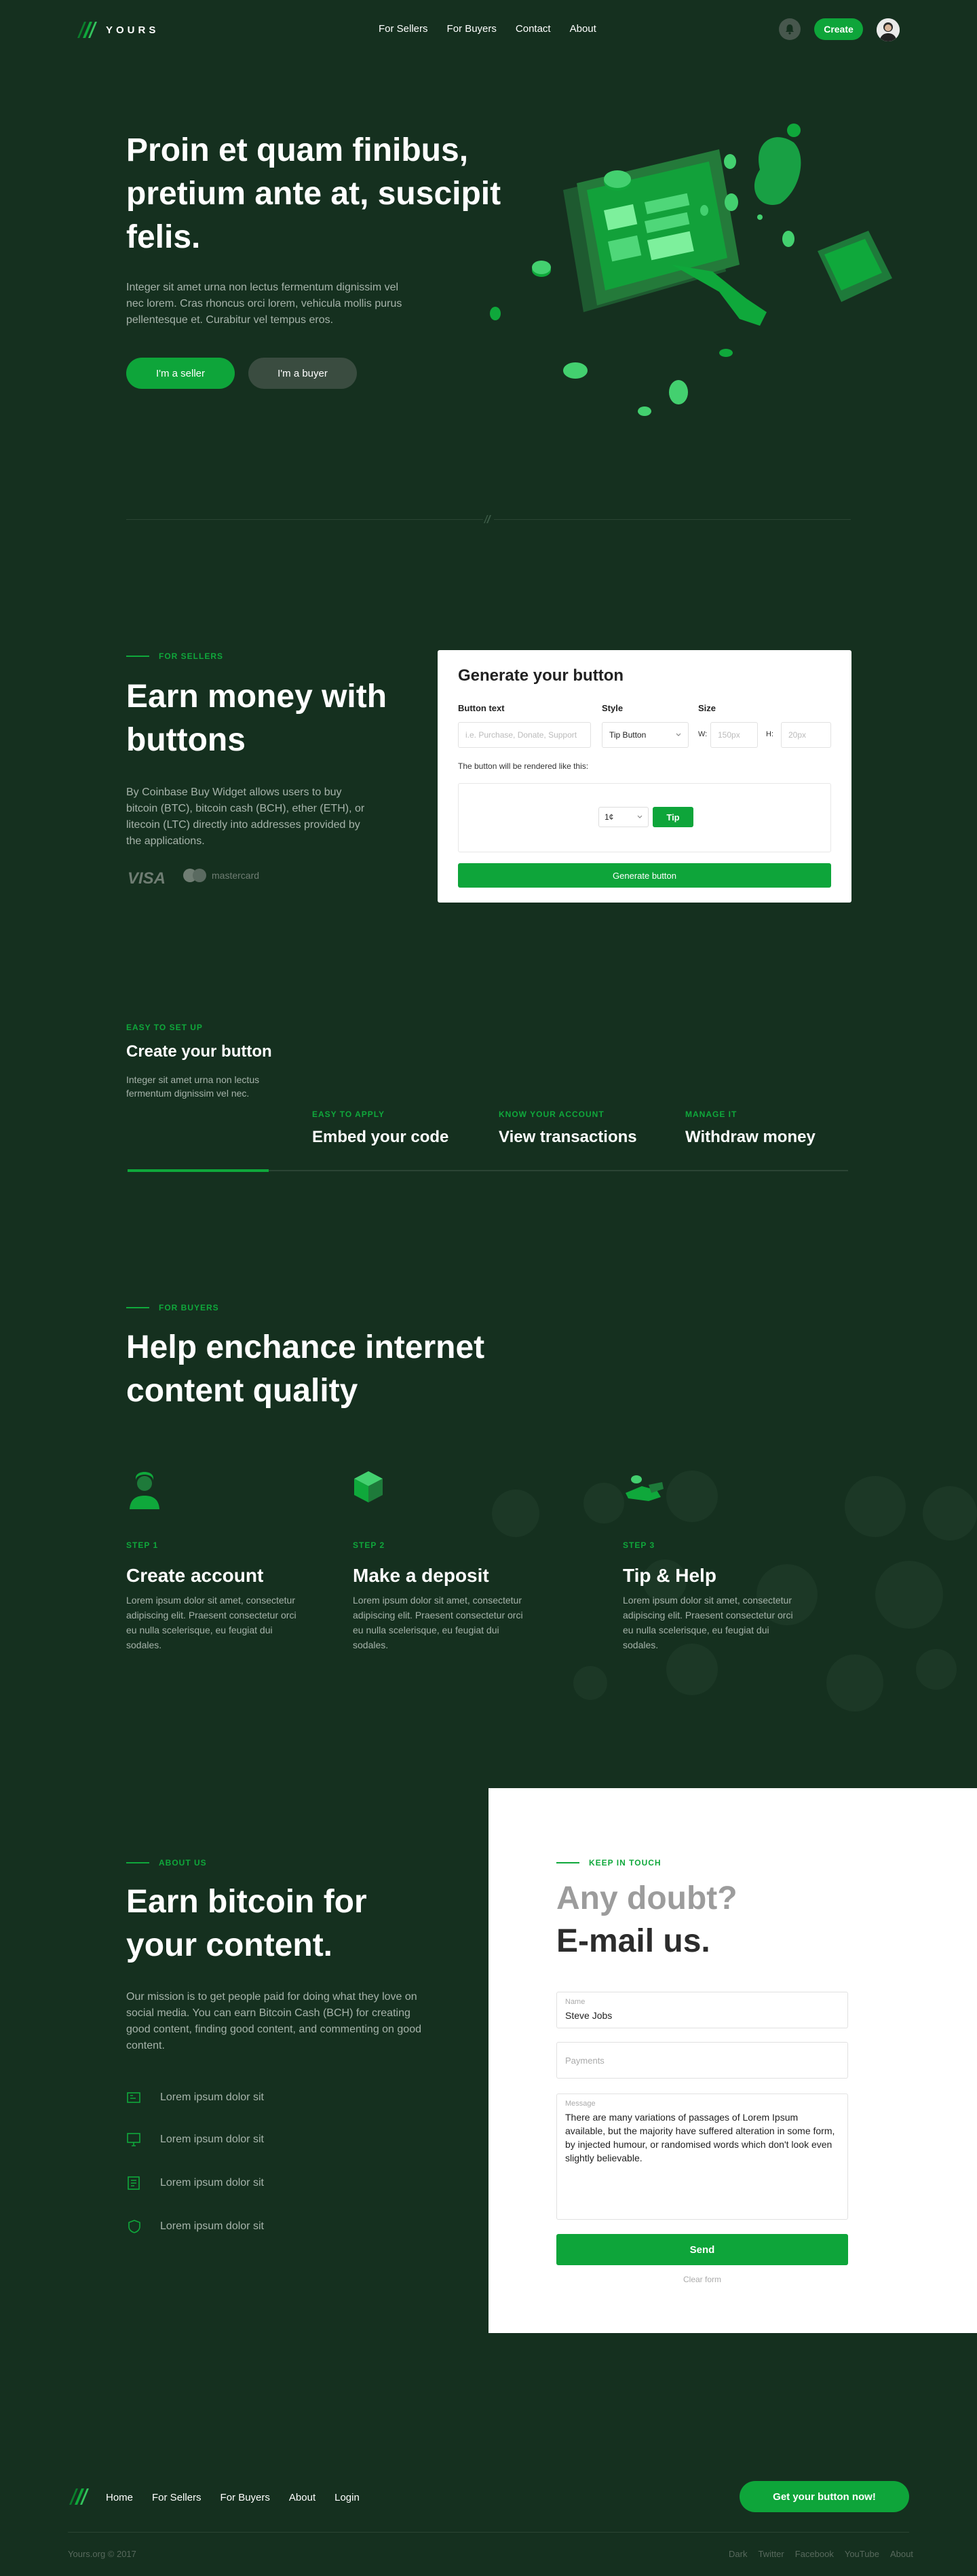 This screenshot has width=977, height=2576. I want to click on footer-social-links: Dark Twitter Facebook YouTube About, so click(821, 2554).